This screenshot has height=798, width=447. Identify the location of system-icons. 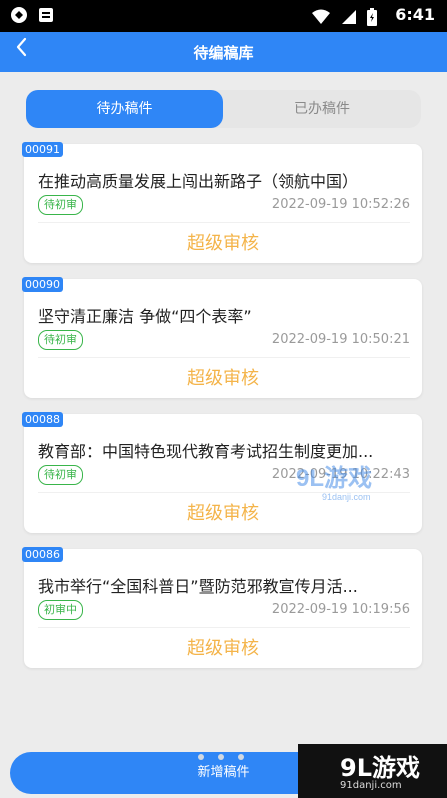
(344, 19).